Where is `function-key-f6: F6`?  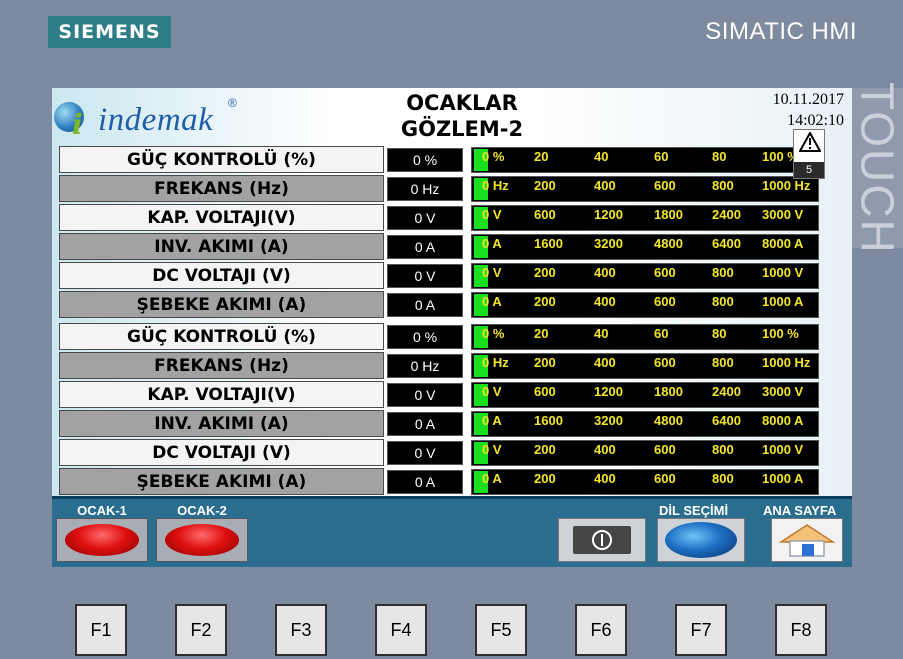
function-key-f6: F6 is located at coordinates (601, 630).